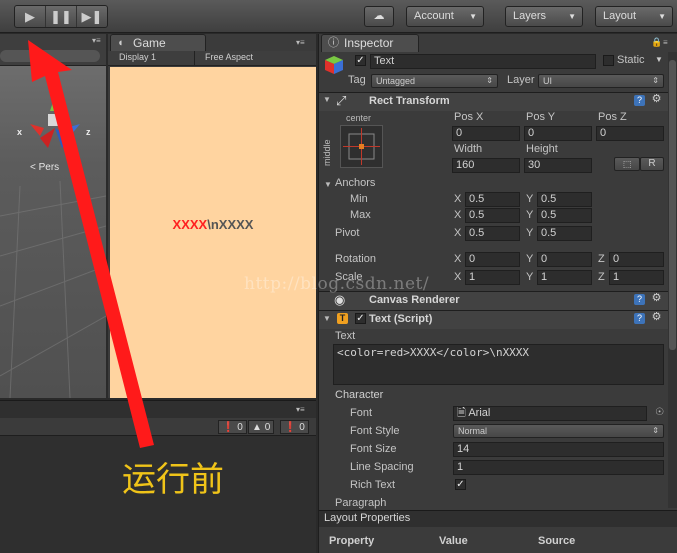  Describe the element at coordinates (672, 205) in the screenshot. I see `inspector-scrollbar-thumb` at that location.